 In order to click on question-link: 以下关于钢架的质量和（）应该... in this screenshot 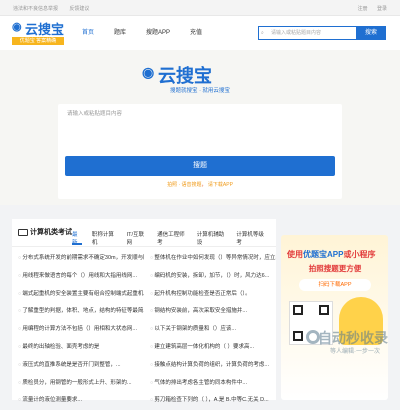, I will do `click(210, 330)`.